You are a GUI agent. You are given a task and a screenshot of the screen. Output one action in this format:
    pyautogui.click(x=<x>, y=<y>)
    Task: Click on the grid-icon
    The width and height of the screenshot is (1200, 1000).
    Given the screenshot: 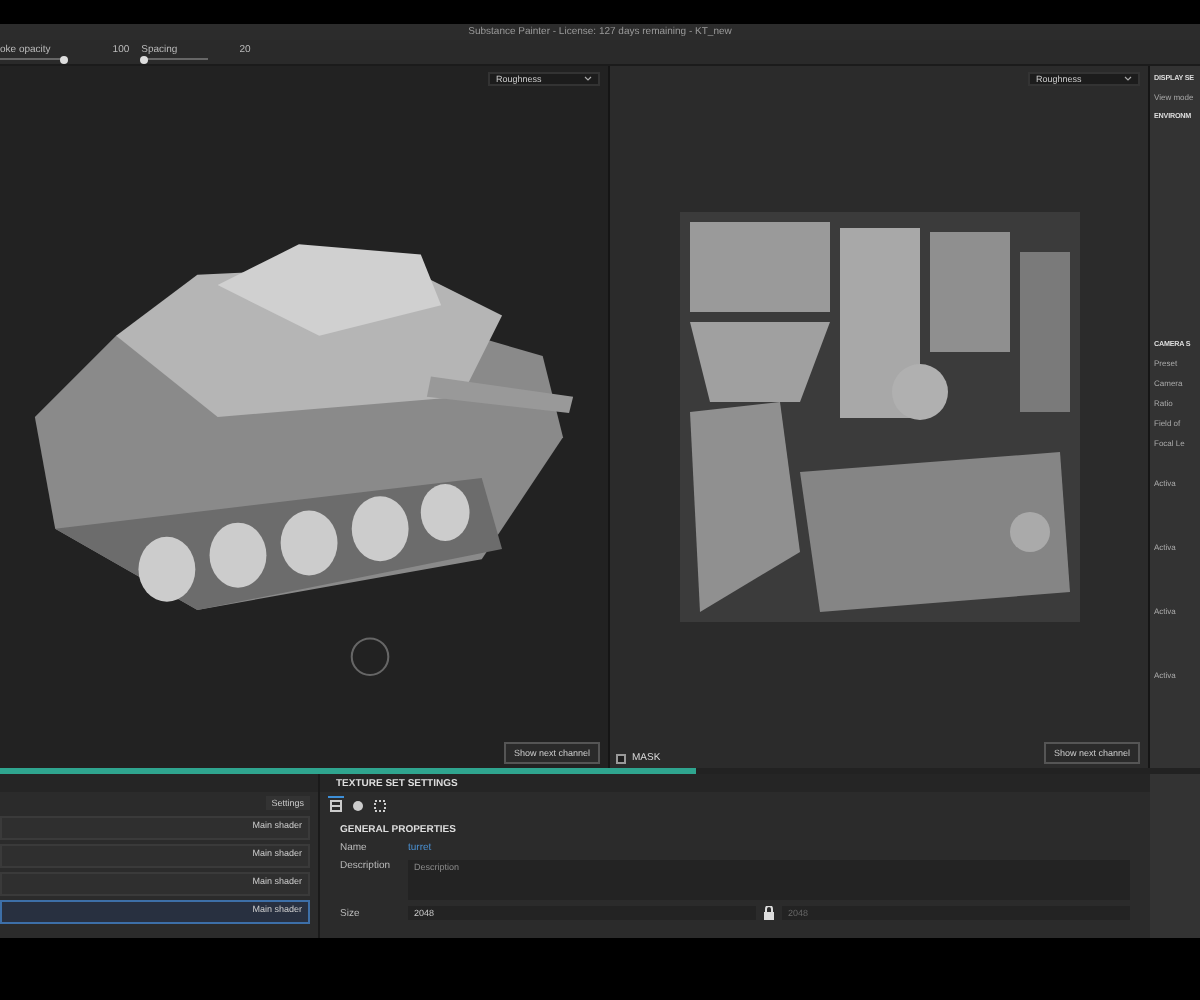 What is the action you would take?
    pyautogui.click(x=336, y=805)
    